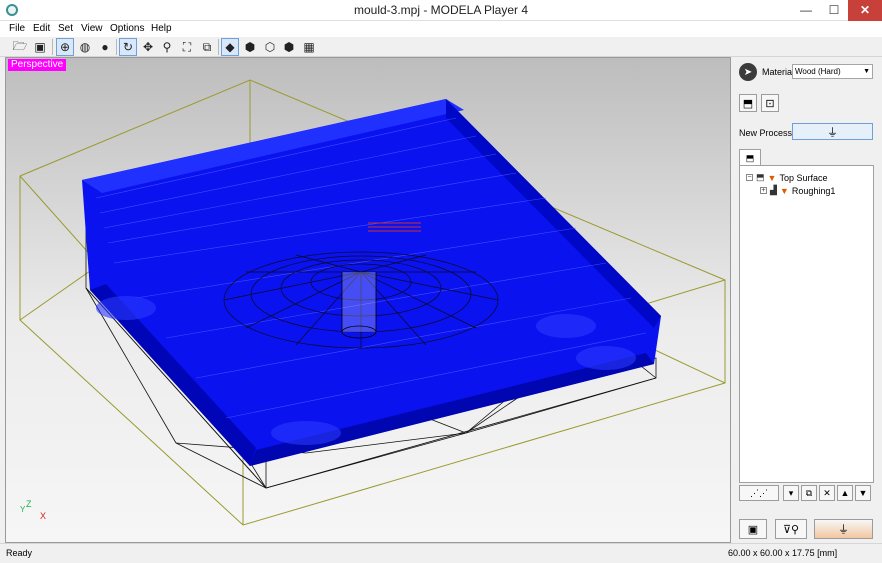 The image size is (882, 563). I want to click on material-select: Wood (Hard) ▼, so click(832, 71).